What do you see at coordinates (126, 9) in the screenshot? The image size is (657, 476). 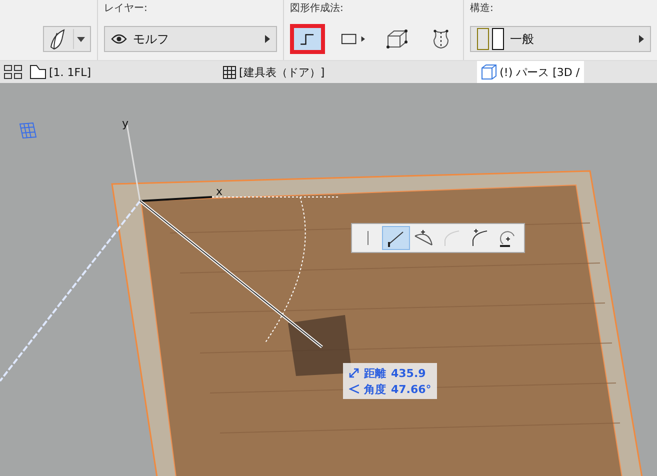 I see `layer-label: レイヤー:` at bounding box center [126, 9].